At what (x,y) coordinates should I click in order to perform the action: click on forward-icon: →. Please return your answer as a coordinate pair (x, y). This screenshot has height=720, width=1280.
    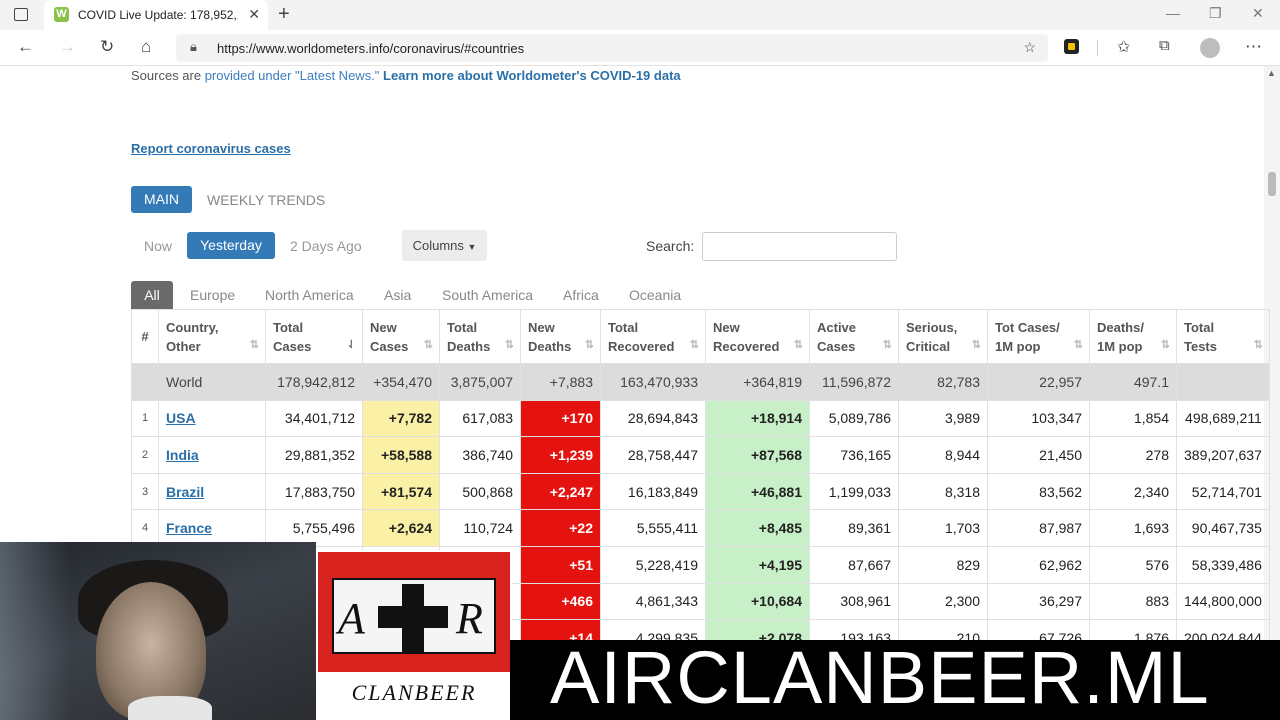
    Looking at the image, I should click on (67, 47).